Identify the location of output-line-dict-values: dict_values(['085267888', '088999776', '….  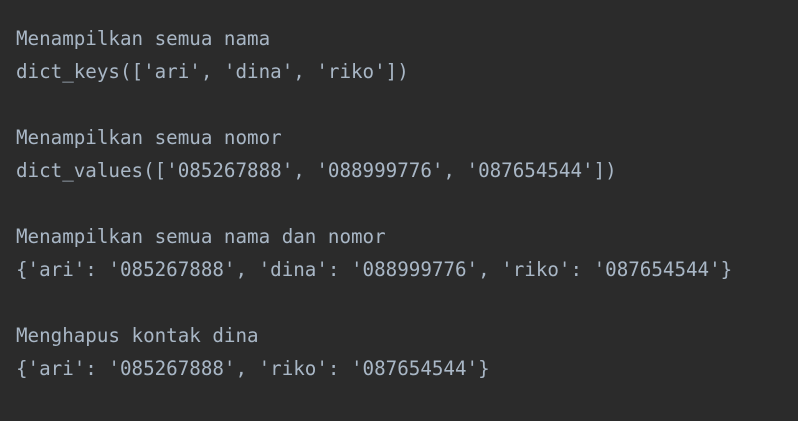
(316, 170).